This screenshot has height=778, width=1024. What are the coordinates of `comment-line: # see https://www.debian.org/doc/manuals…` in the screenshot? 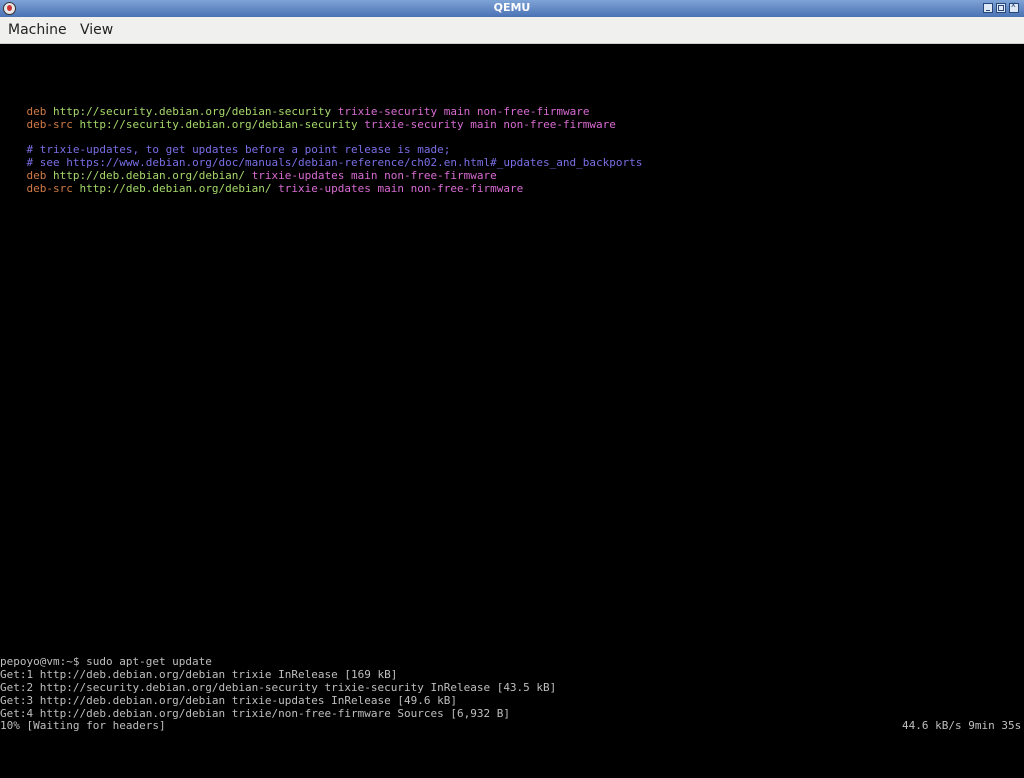 It's located at (321, 156).